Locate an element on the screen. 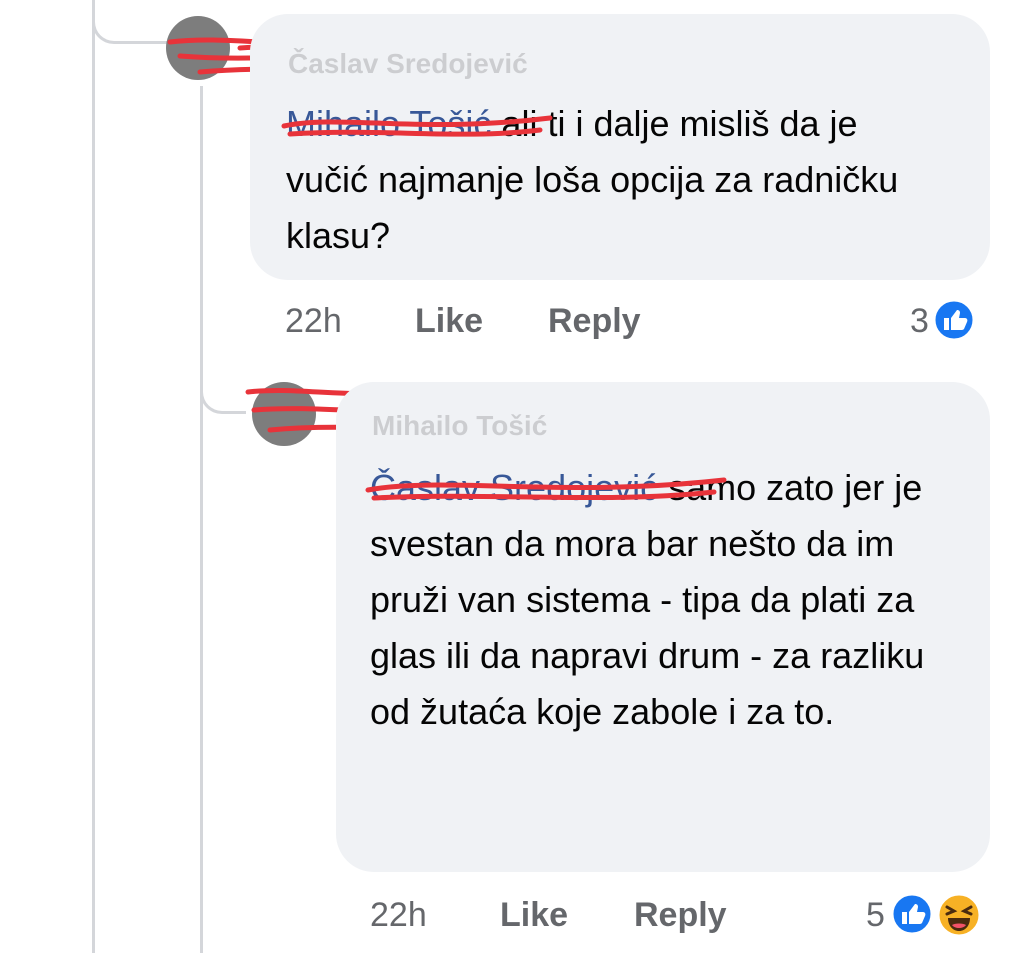  thread-line-outer is located at coordinates (93, 476).